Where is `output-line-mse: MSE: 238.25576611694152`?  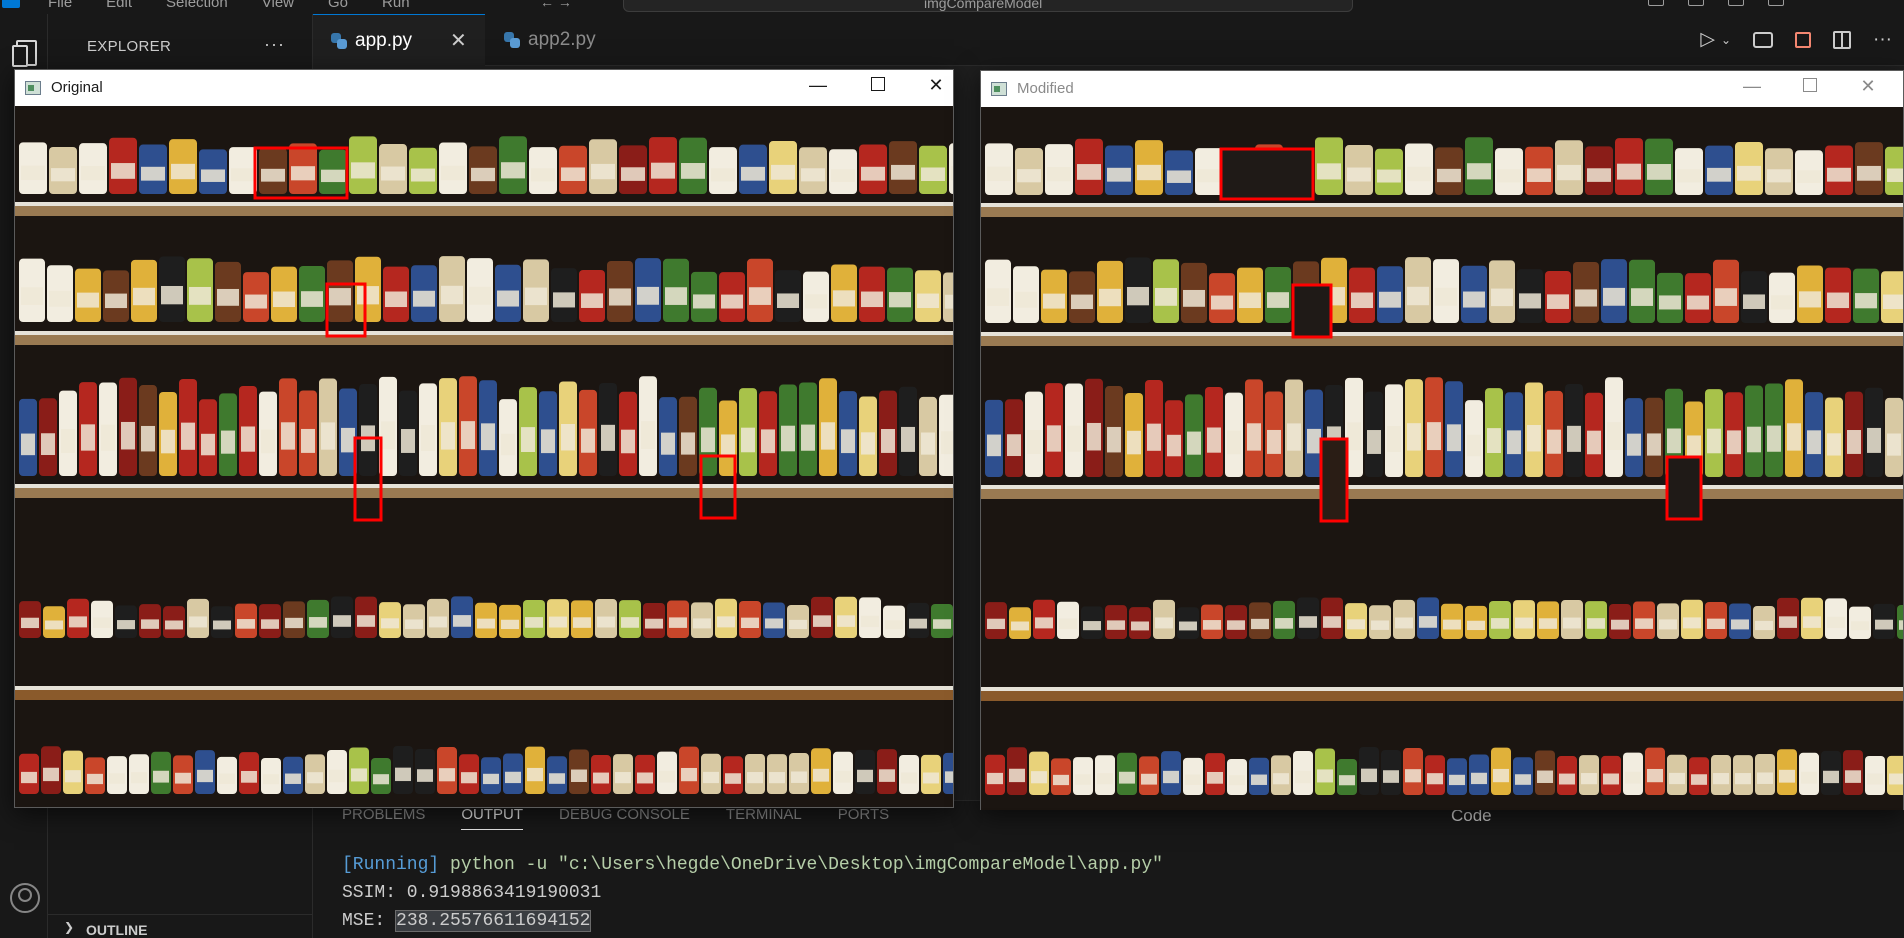
output-line-mse: MSE: 238.25576611694152 is located at coordinates (752, 921).